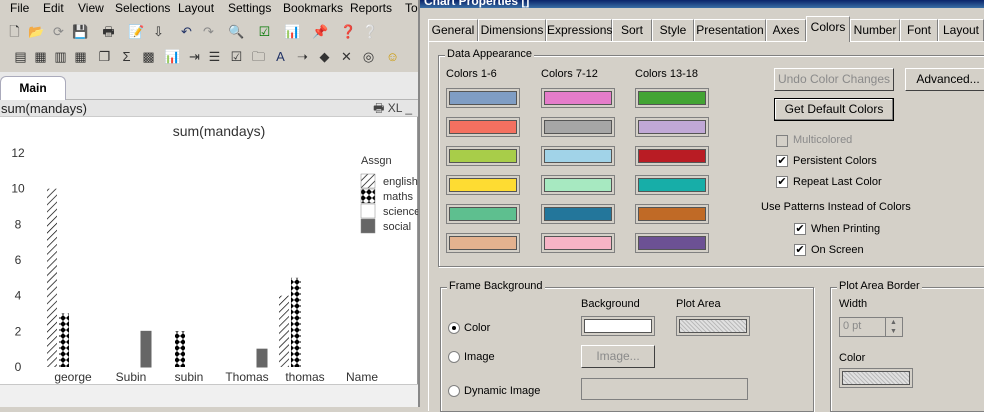 The height and width of the screenshot is (412, 984). Describe the element at coordinates (320, 31) in the screenshot. I see `pin-icon: 📌` at that location.